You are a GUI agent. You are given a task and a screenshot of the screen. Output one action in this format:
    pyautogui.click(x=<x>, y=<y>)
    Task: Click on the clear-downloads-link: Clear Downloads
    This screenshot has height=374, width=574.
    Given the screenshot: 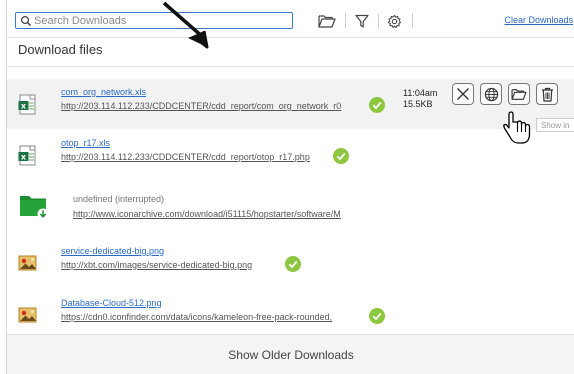 What is the action you would take?
    pyautogui.click(x=538, y=20)
    